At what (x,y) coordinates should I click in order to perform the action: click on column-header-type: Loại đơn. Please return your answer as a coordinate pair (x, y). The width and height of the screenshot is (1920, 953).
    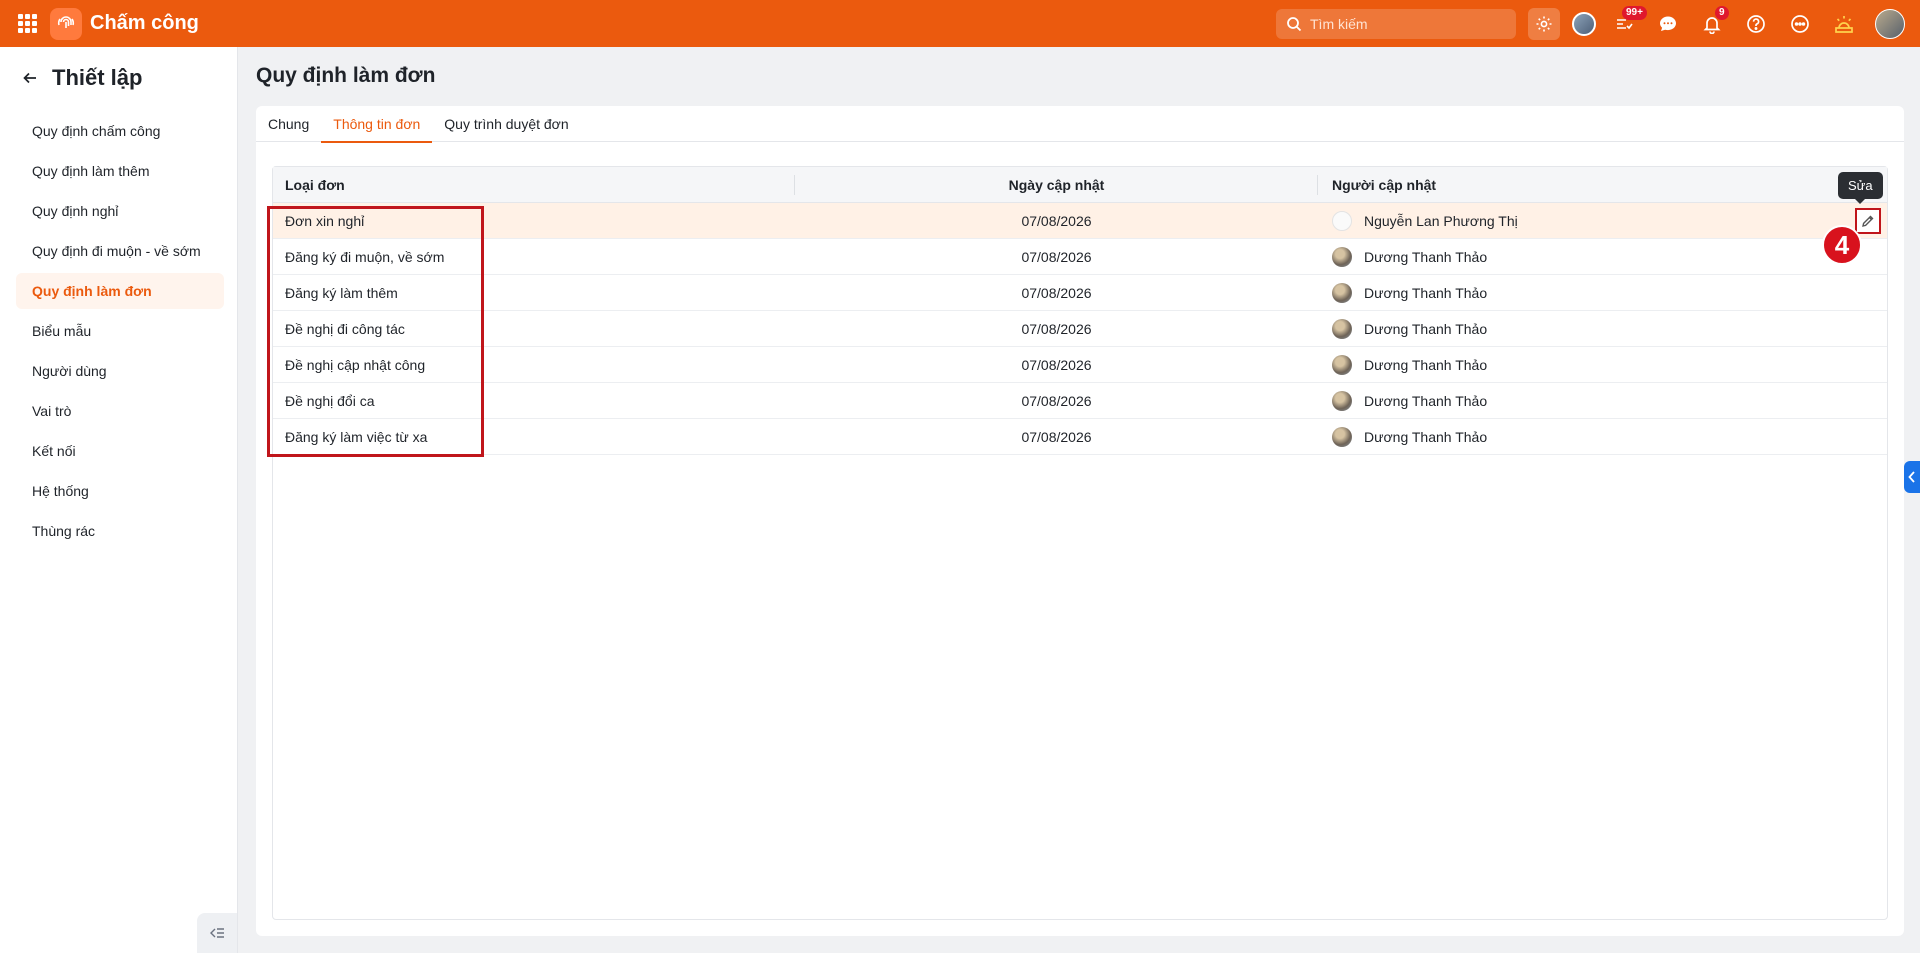
    Looking at the image, I should click on (534, 185).